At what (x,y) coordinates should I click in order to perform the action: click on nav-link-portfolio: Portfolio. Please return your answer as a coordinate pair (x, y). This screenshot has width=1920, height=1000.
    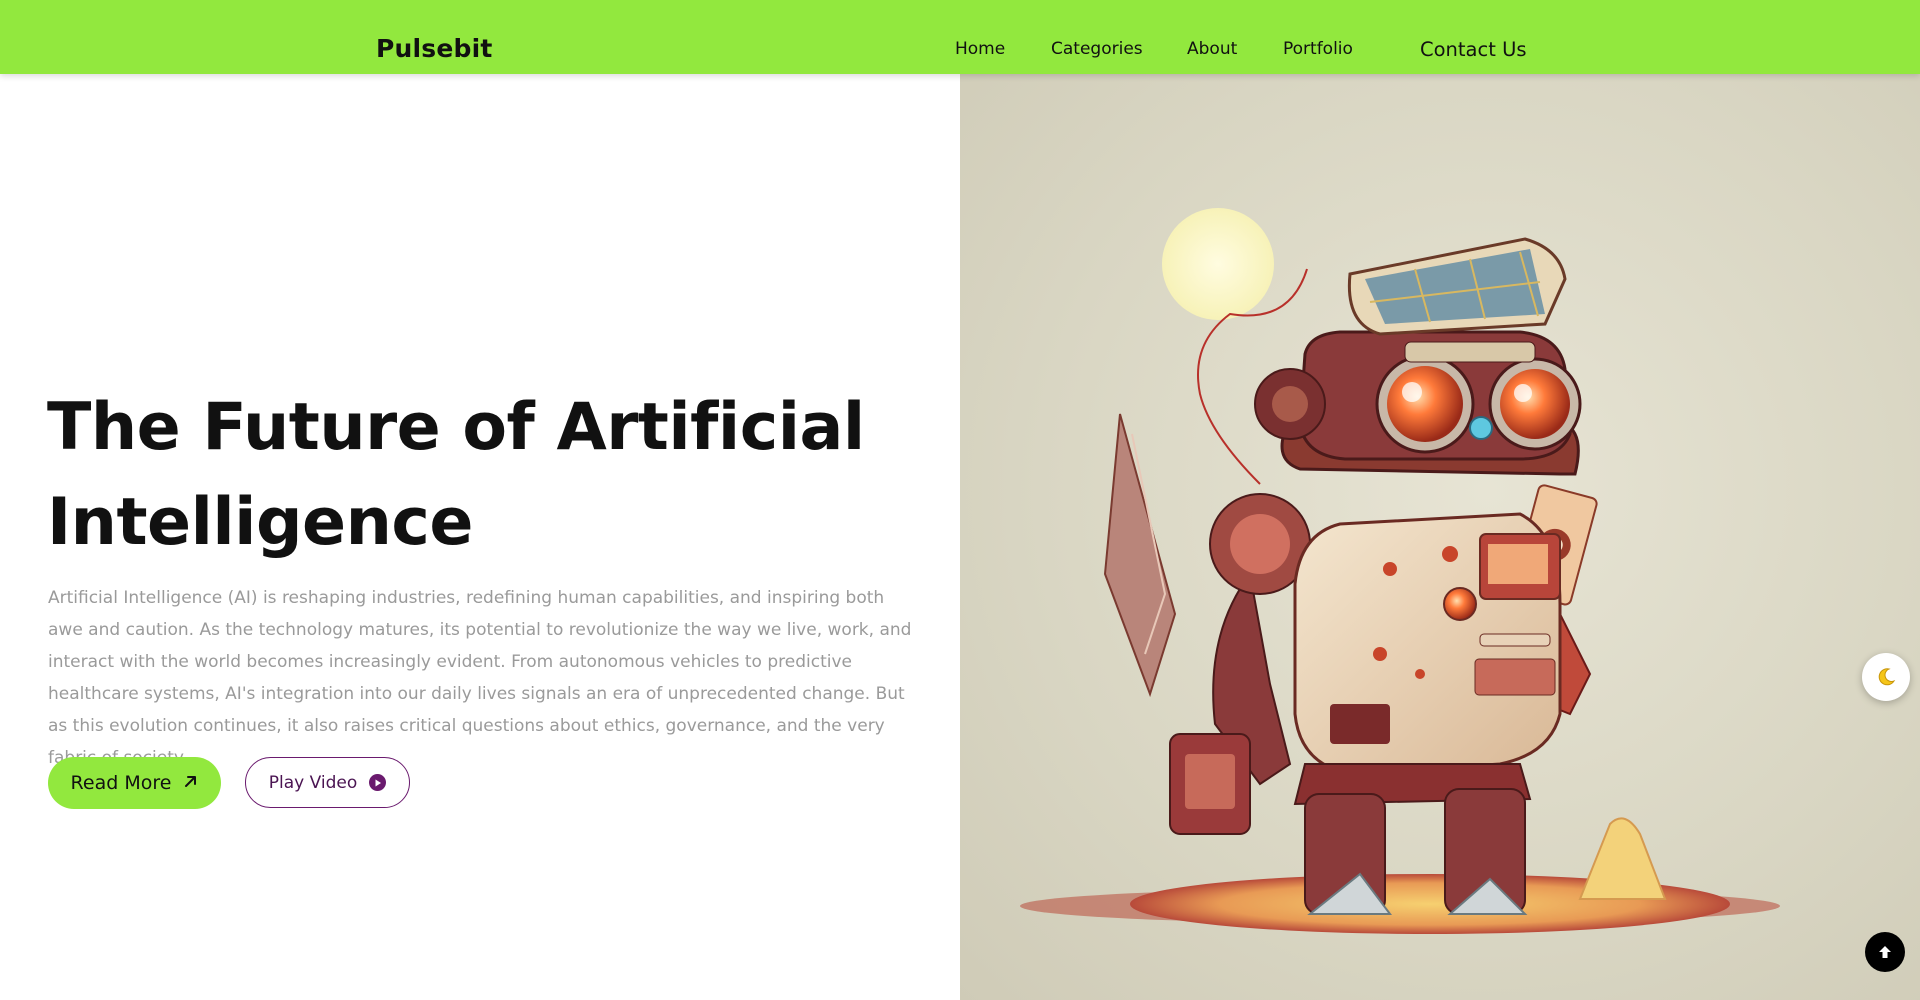
    Looking at the image, I should click on (1318, 49).